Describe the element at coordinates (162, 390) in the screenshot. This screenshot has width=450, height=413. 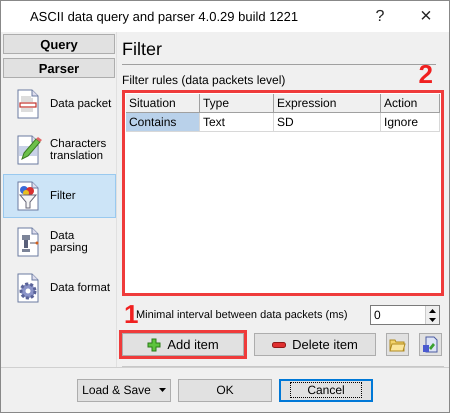
I see `caret-icon` at that location.